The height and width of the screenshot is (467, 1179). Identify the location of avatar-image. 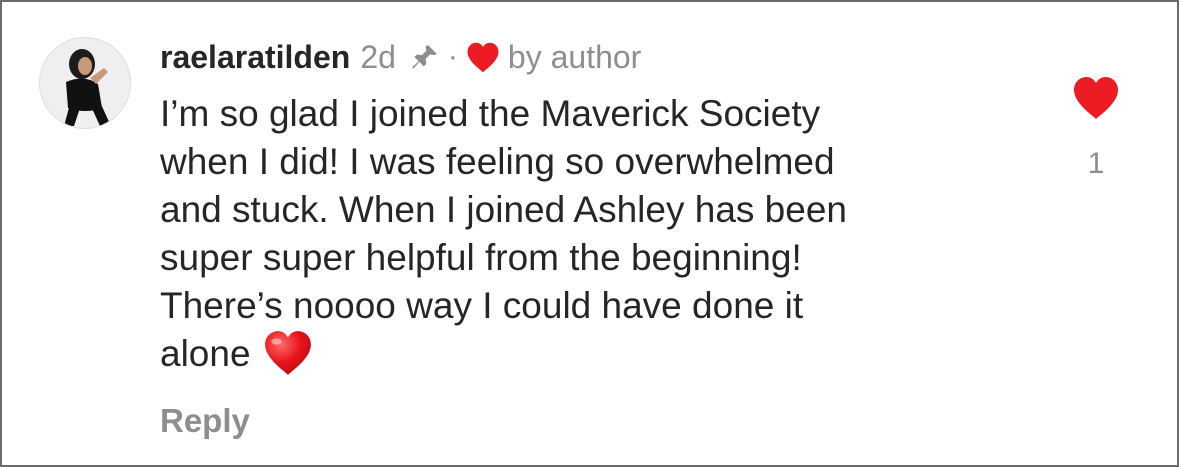
(85, 83).